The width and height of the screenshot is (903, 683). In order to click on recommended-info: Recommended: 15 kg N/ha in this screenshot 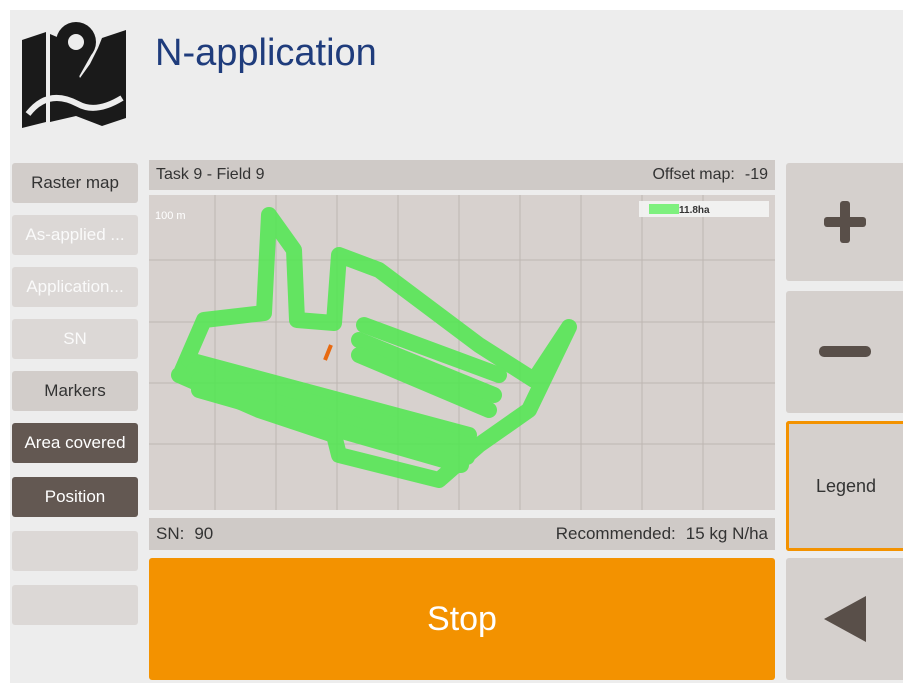, I will do `click(662, 534)`.